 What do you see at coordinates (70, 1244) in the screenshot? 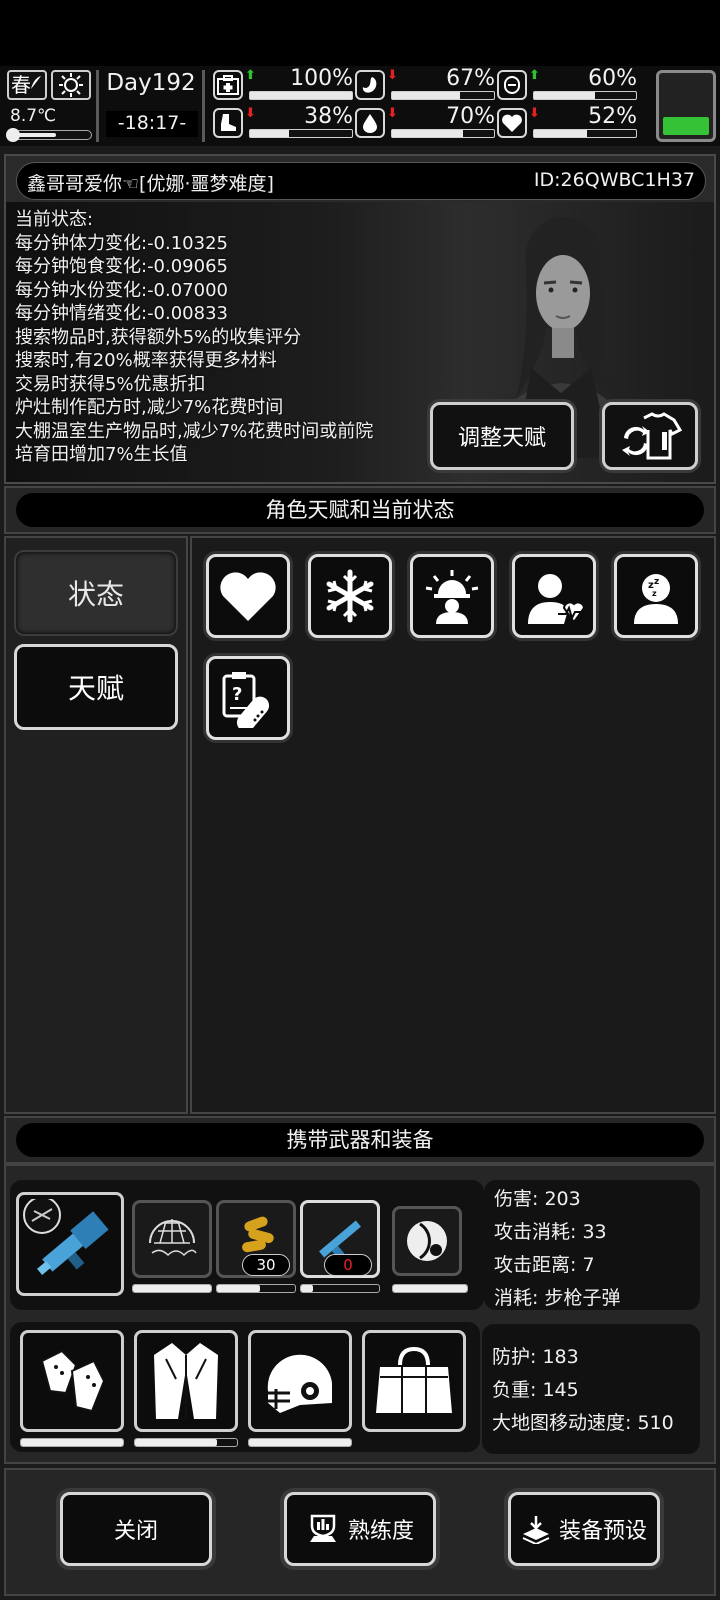
I see `main-weapon-slot` at bounding box center [70, 1244].